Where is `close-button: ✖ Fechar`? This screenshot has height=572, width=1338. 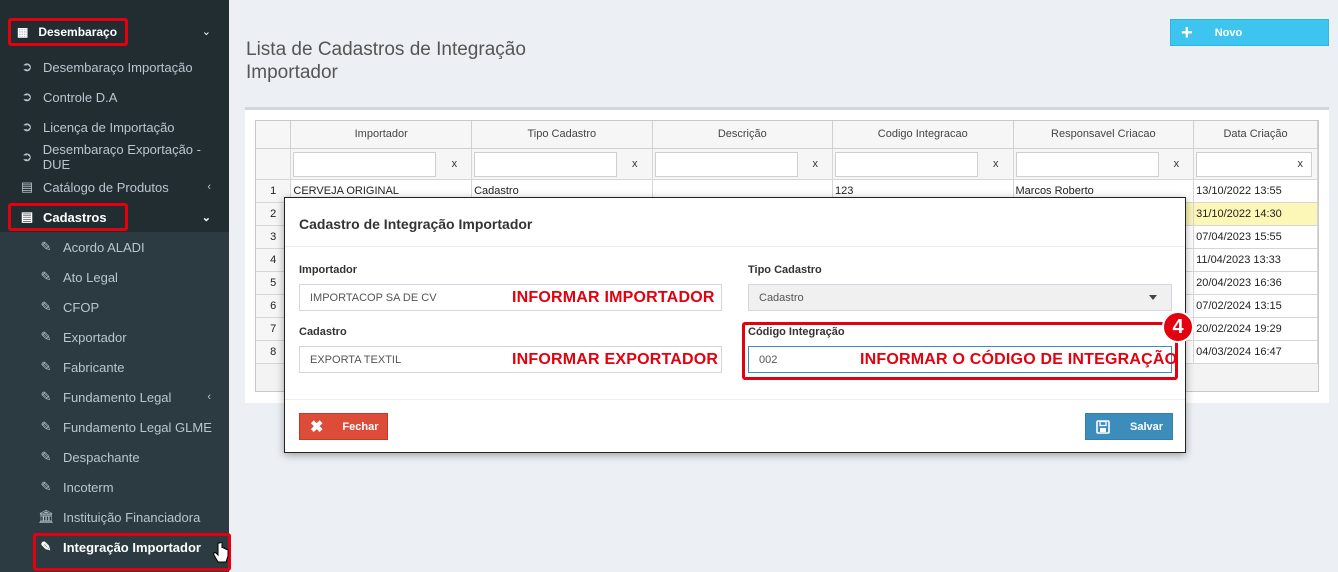 close-button: ✖ Fechar is located at coordinates (343, 426).